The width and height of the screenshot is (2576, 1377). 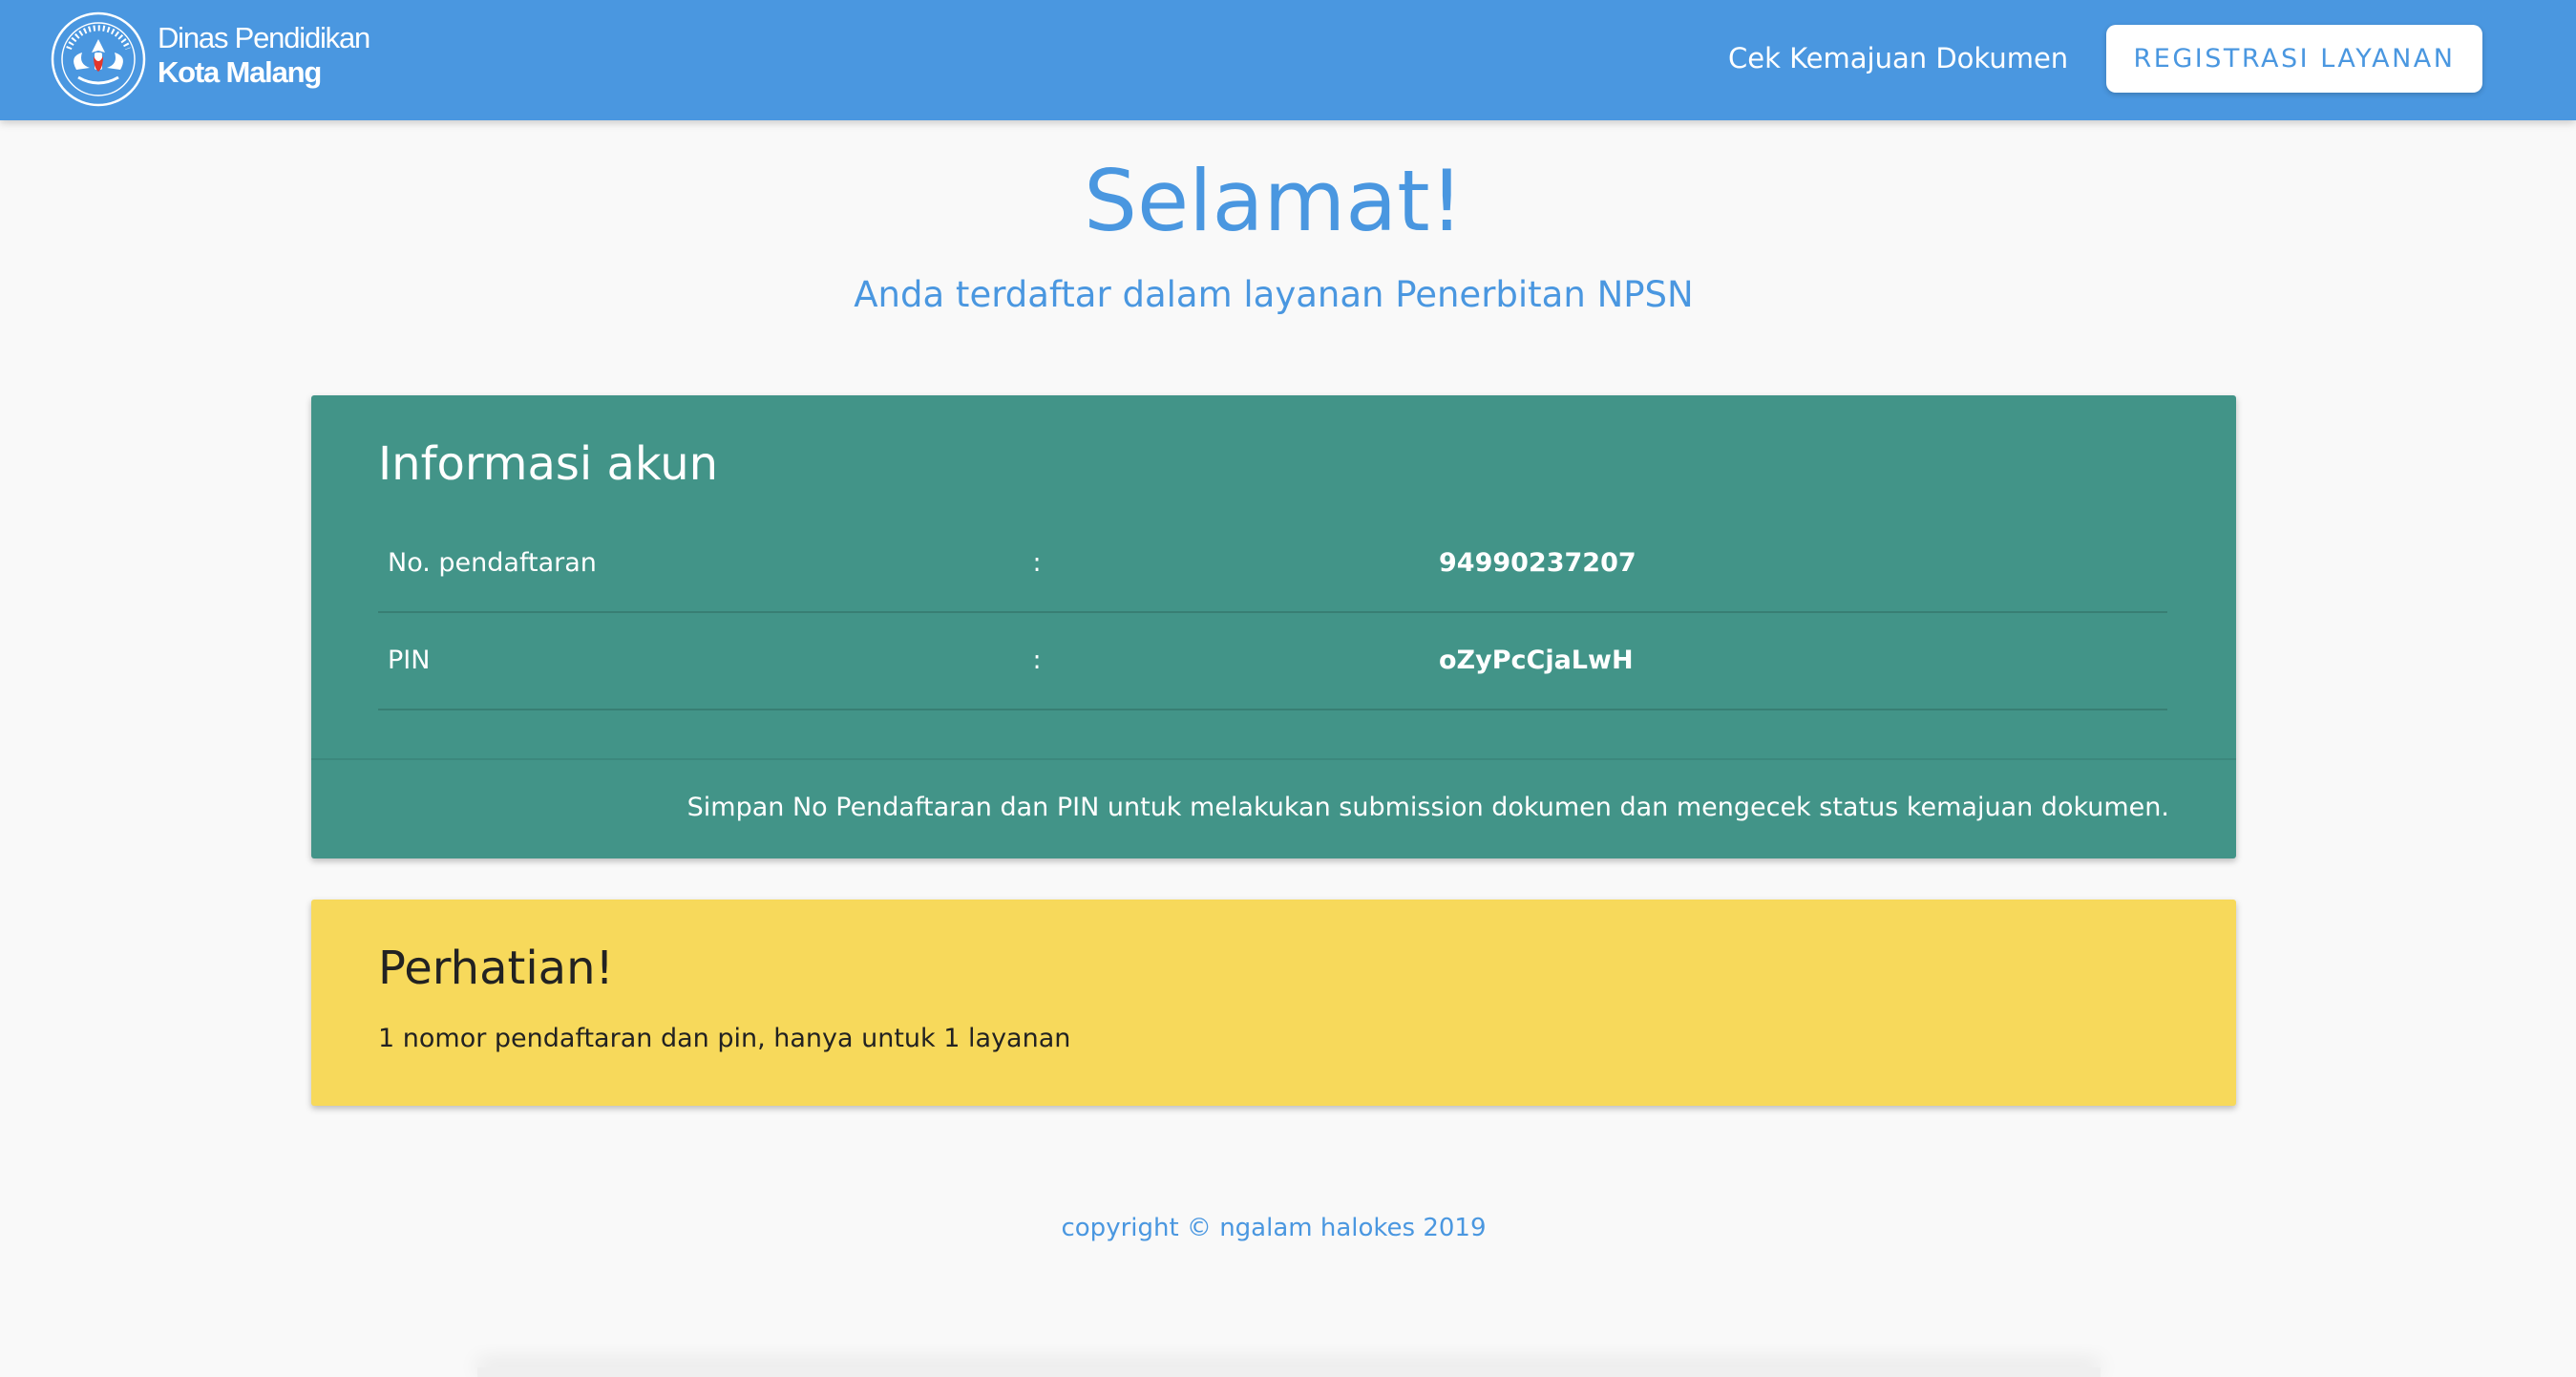 What do you see at coordinates (1274, 201) in the screenshot?
I see `page-title: Selamat!` at bounding box center [1274, 201].